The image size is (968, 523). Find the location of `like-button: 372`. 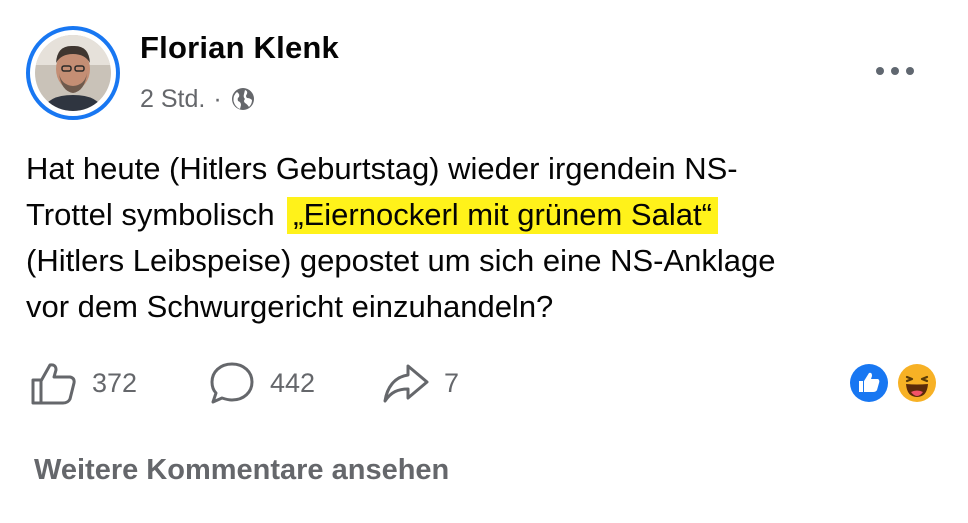

like-button: 372 is located at coordinates (119, 383).